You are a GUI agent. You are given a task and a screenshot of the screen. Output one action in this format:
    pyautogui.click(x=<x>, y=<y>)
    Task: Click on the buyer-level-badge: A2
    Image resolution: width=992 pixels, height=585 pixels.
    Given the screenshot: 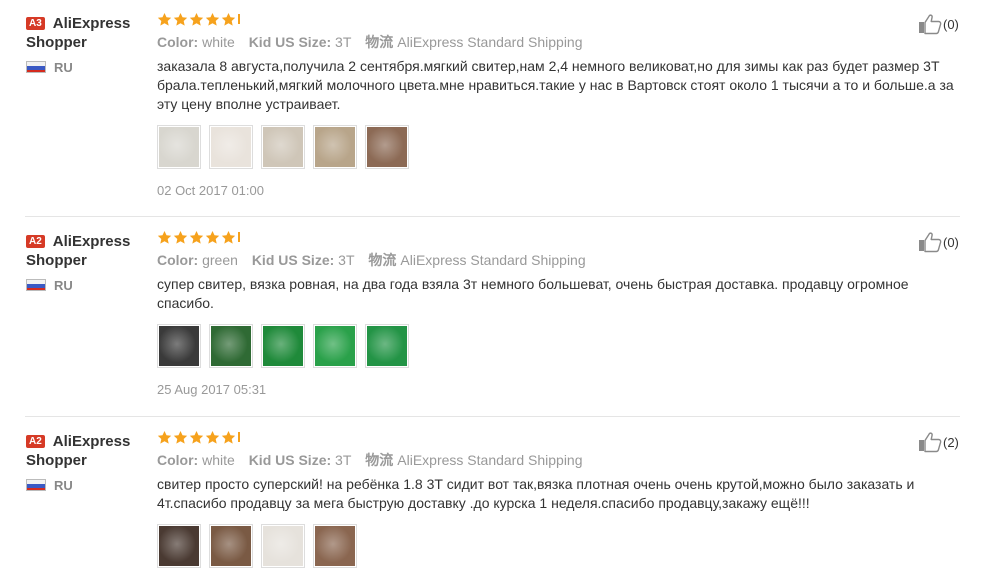 What is the action you would take?
    pyautogui.click(x=35, y=241)
    